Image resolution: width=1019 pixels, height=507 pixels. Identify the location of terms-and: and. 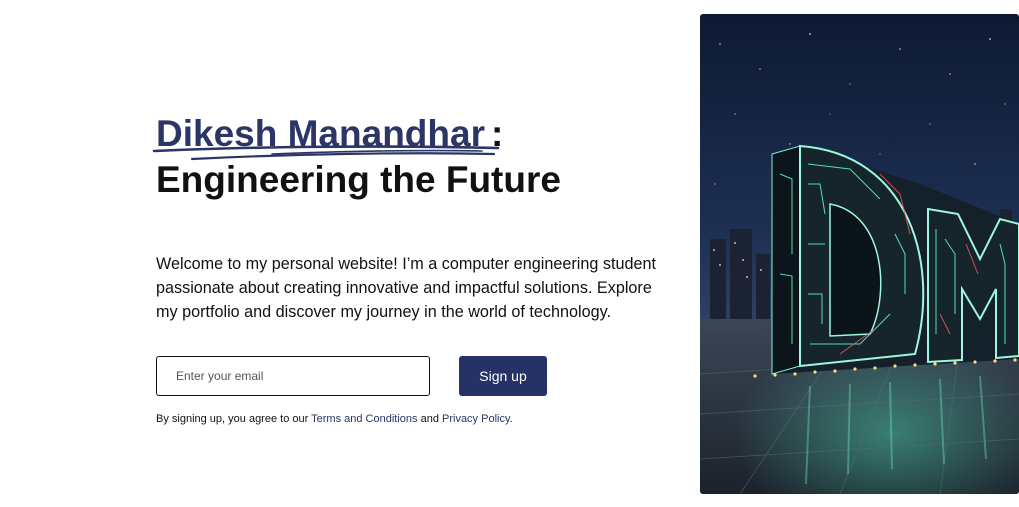
(429, 419).